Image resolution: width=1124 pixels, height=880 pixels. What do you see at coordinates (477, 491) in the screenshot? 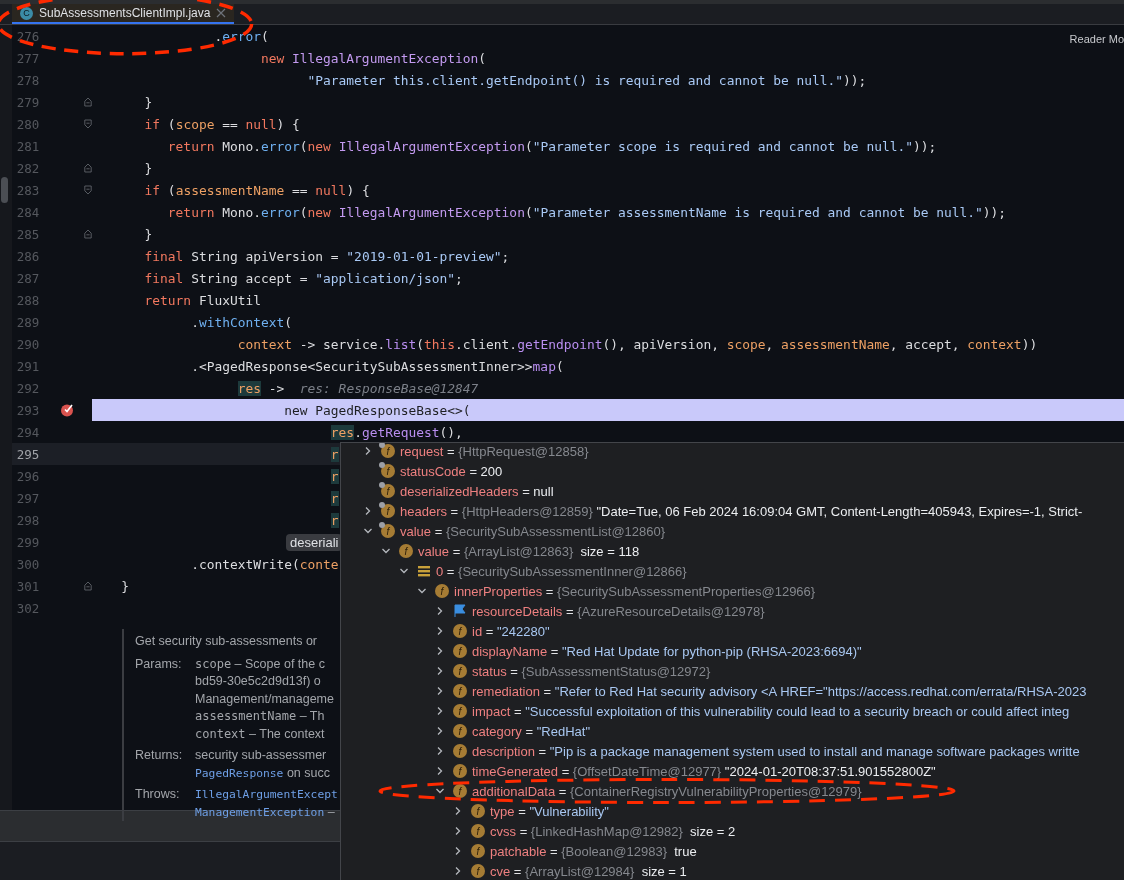
I see `variable-label: deserializedHeaders = null` at bounding box center [477, 491].